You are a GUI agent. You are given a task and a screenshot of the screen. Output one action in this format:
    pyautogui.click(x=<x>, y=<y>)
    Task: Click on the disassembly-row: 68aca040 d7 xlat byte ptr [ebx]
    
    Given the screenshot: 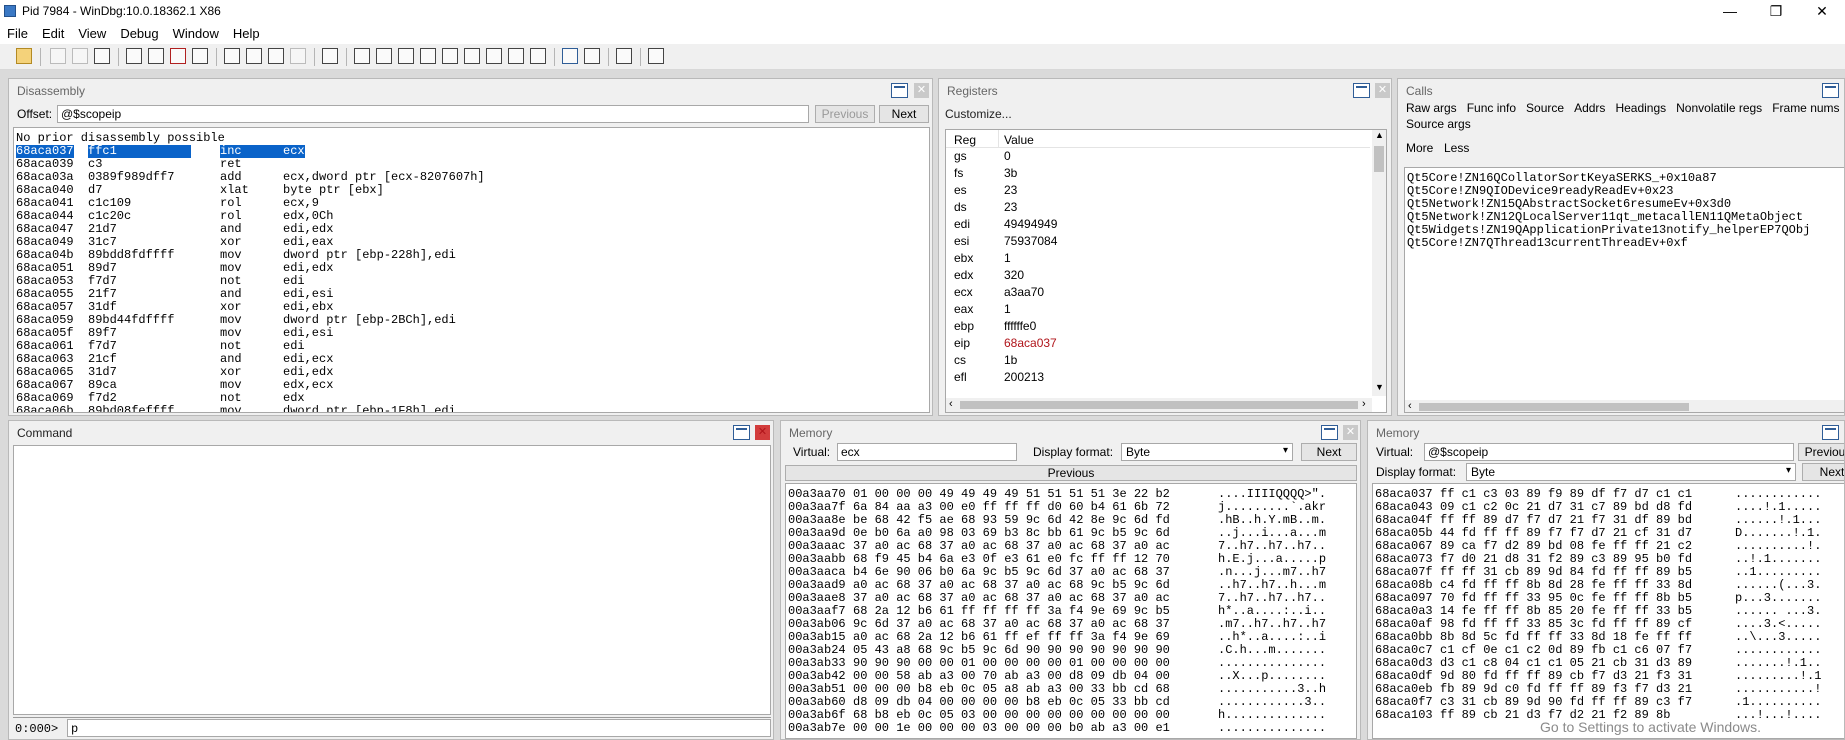 What is the action you would take?
    pyautogui.click(x=471, y=190)
    